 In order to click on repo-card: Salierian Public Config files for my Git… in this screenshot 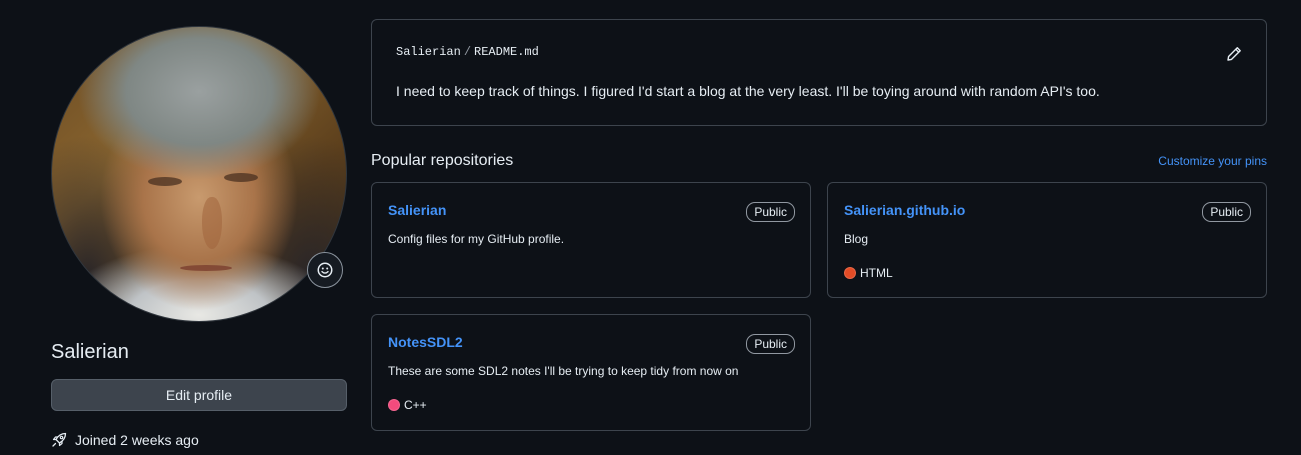, I will do `click(591, 240)`.